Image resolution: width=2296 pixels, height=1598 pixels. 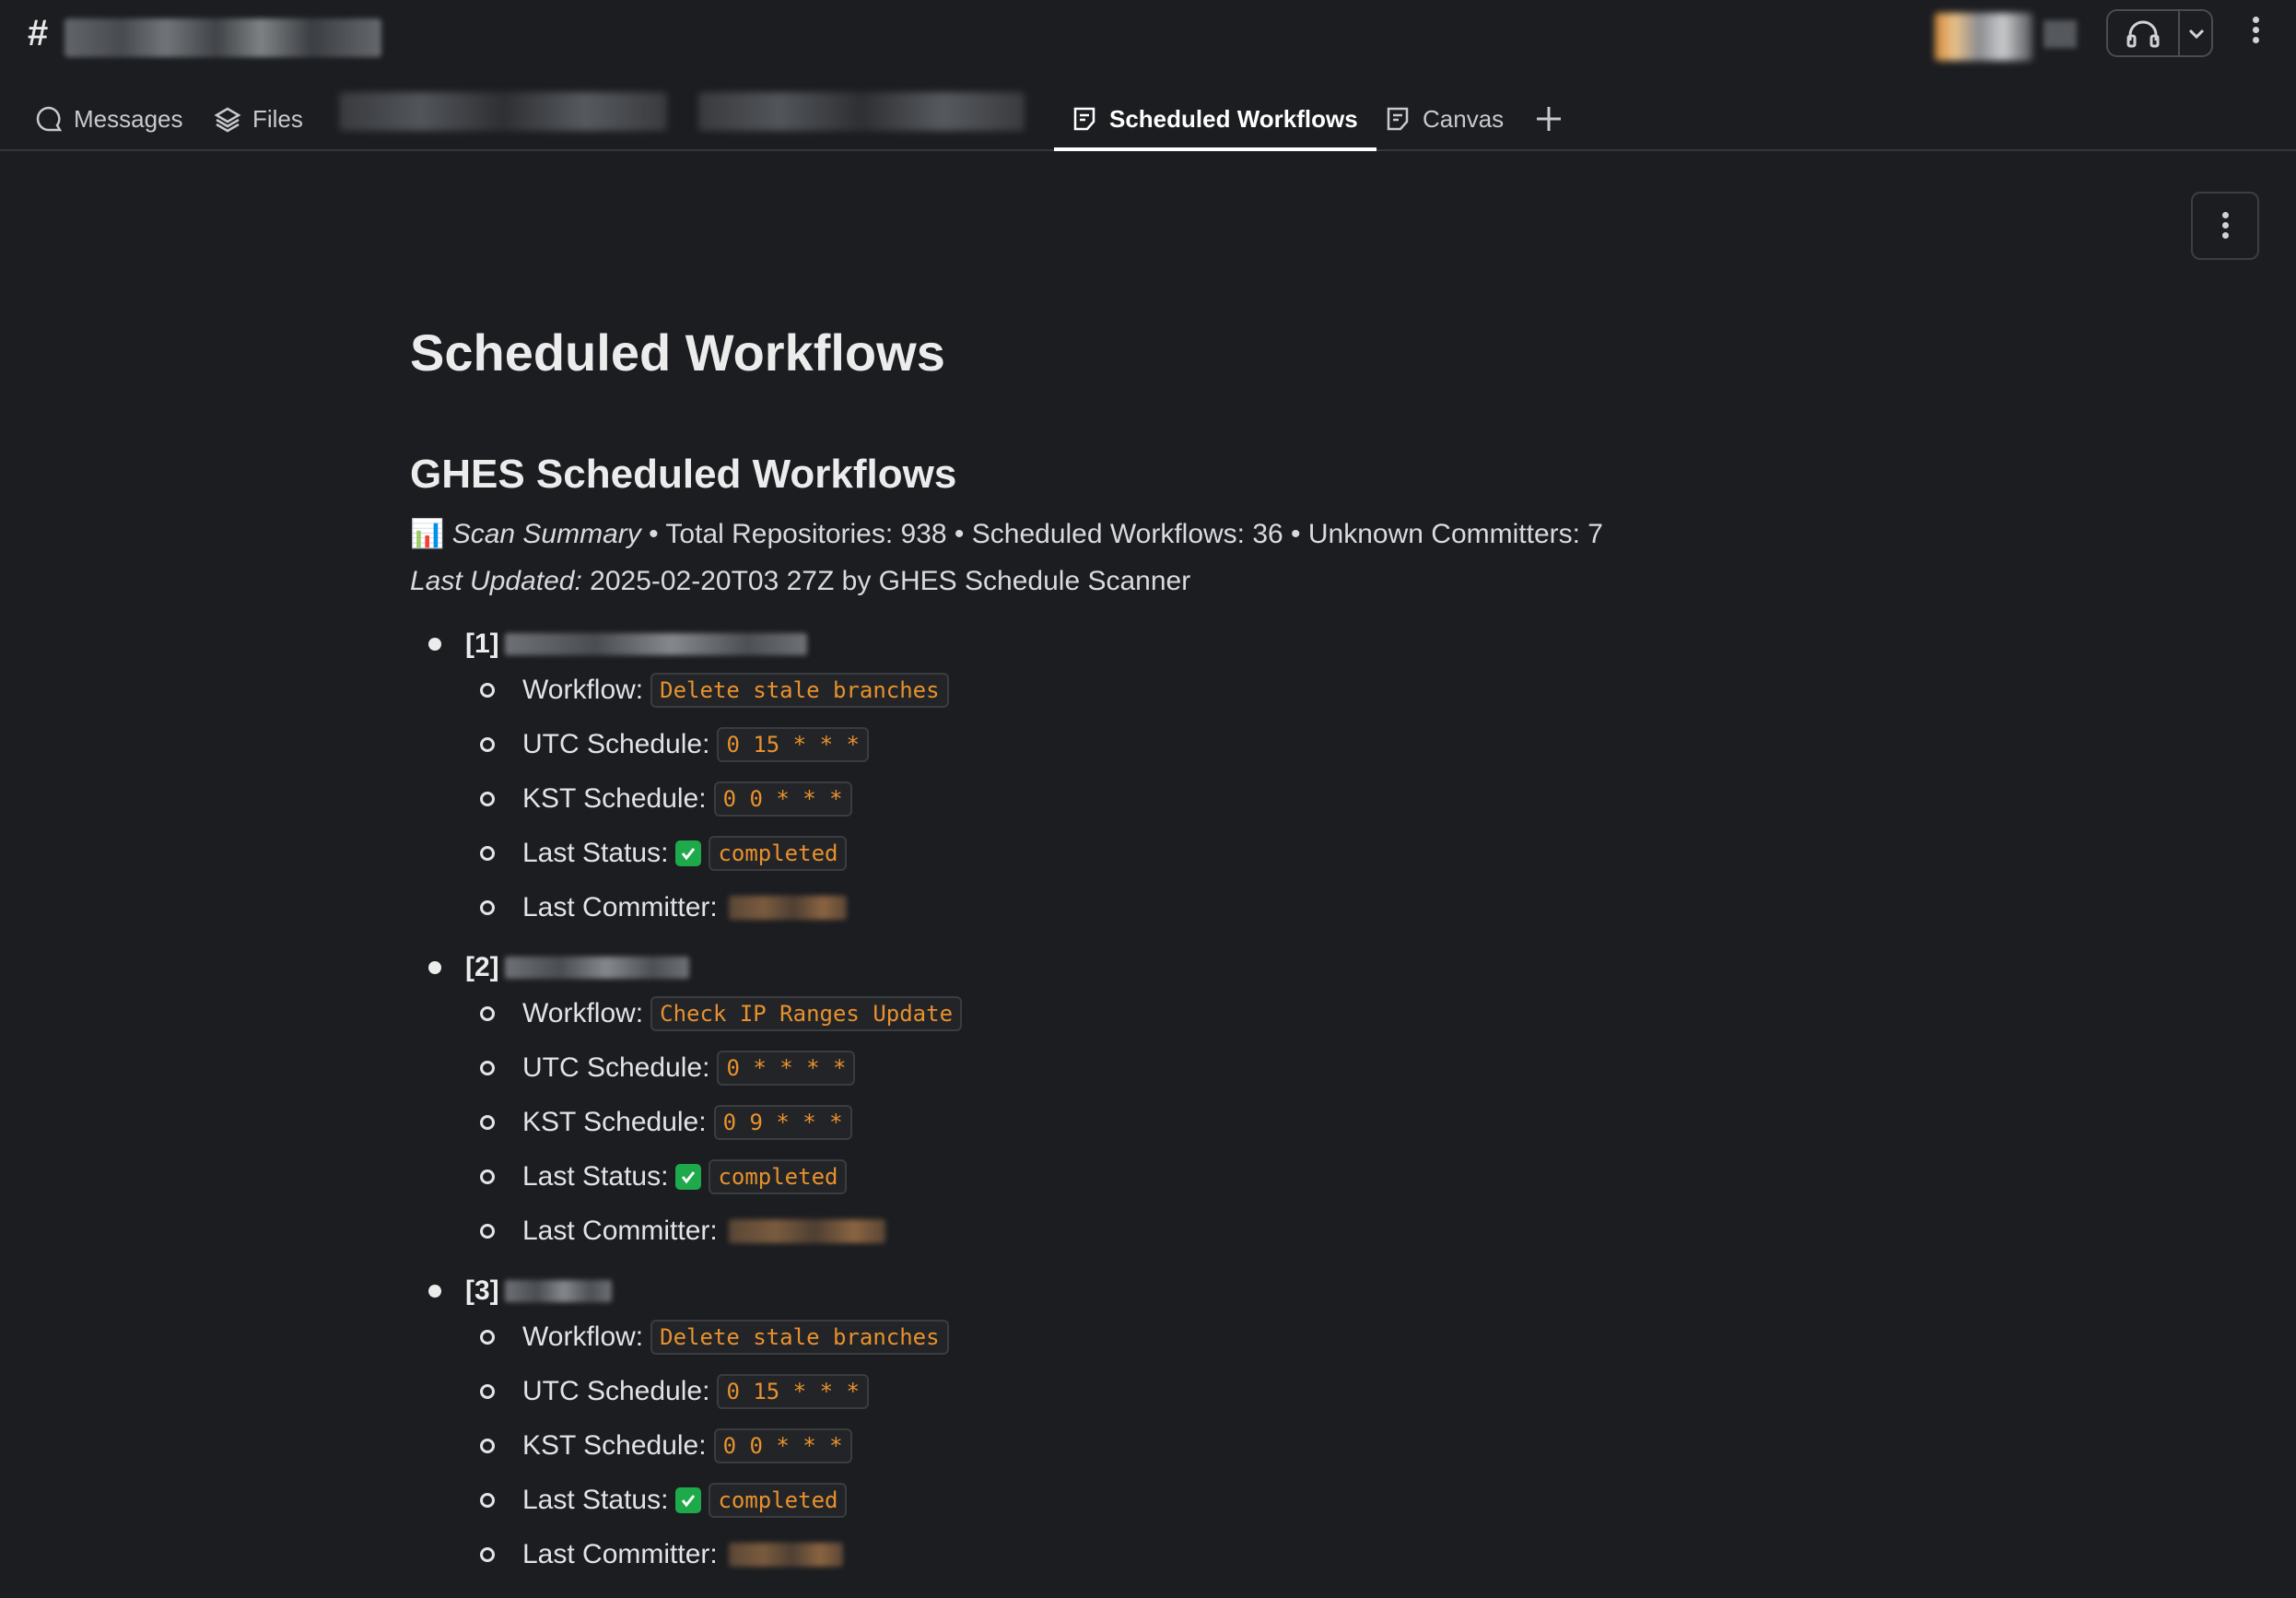 What do you see at coordinates (1148, 35) in the screenshot?
I see `channel-header: #` at bounding box center [1148, 35].